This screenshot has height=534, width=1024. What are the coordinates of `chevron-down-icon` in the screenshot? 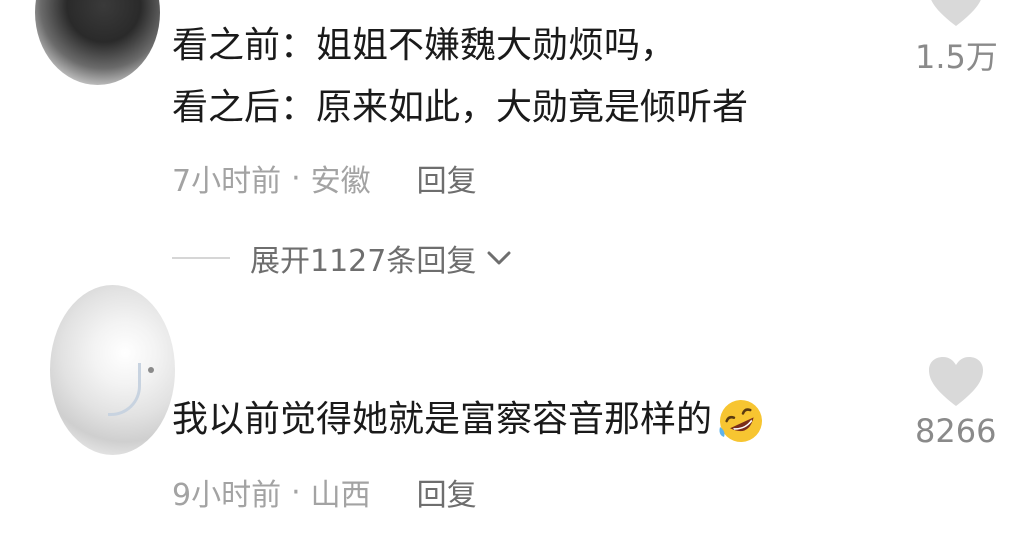 It's located at (499, 258).